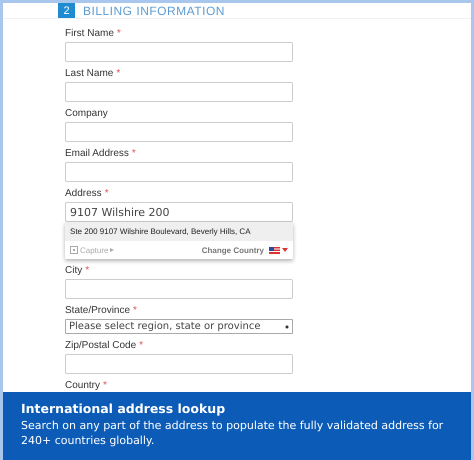 This screenshot has height=460, width=474. I want to click on field-label: Email Address, so click(97, 153).